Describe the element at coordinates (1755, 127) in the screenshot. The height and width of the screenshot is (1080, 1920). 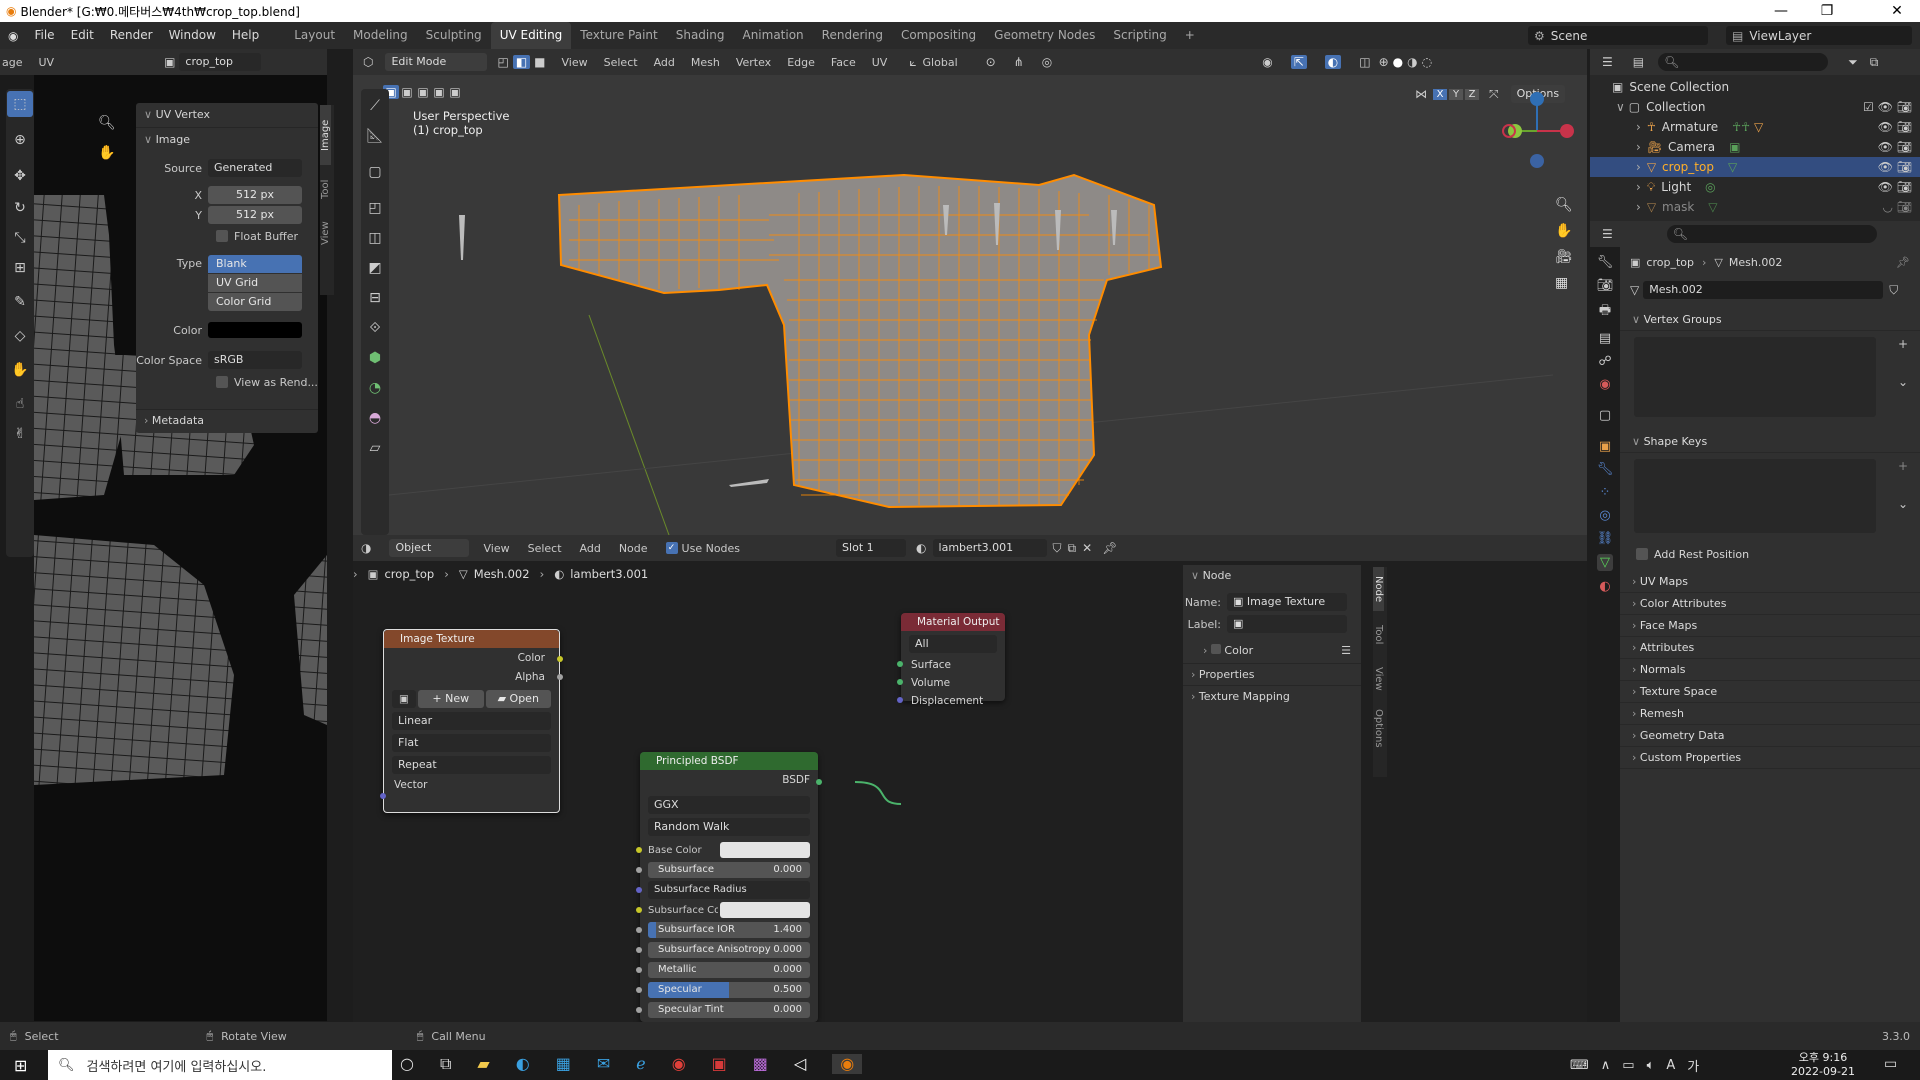
I see `outliner-item-armature: › ☥ Armature ☥☥ ▽ 👁︎ 📷︎` at that location.